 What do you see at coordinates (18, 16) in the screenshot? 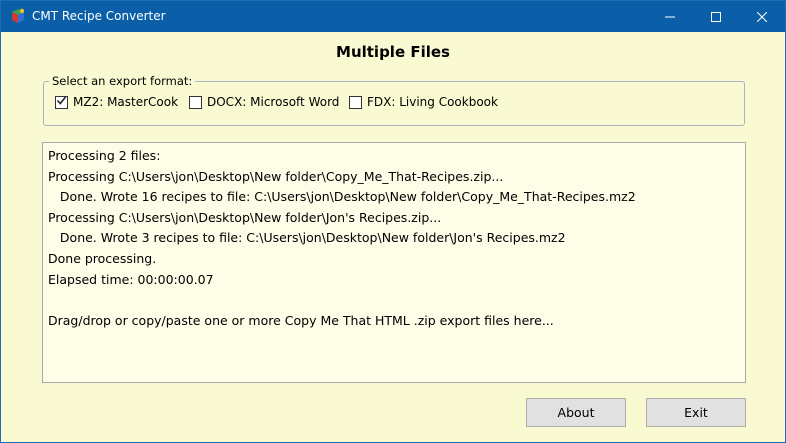
I see `cmt-app-icon` at bounding box center [18, 16].